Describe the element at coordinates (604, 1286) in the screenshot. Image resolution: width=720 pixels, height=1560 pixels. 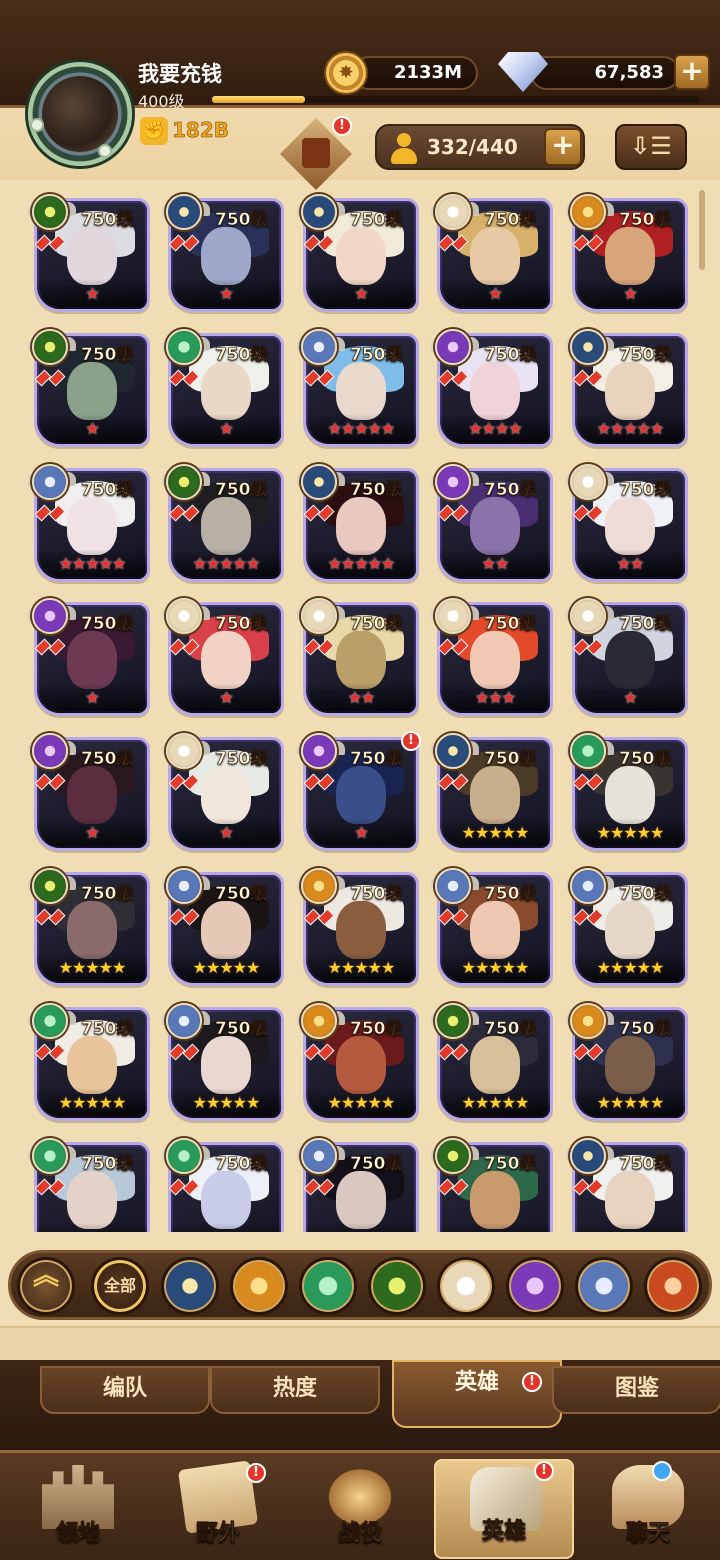
I see `filter-blue-button` at that location.